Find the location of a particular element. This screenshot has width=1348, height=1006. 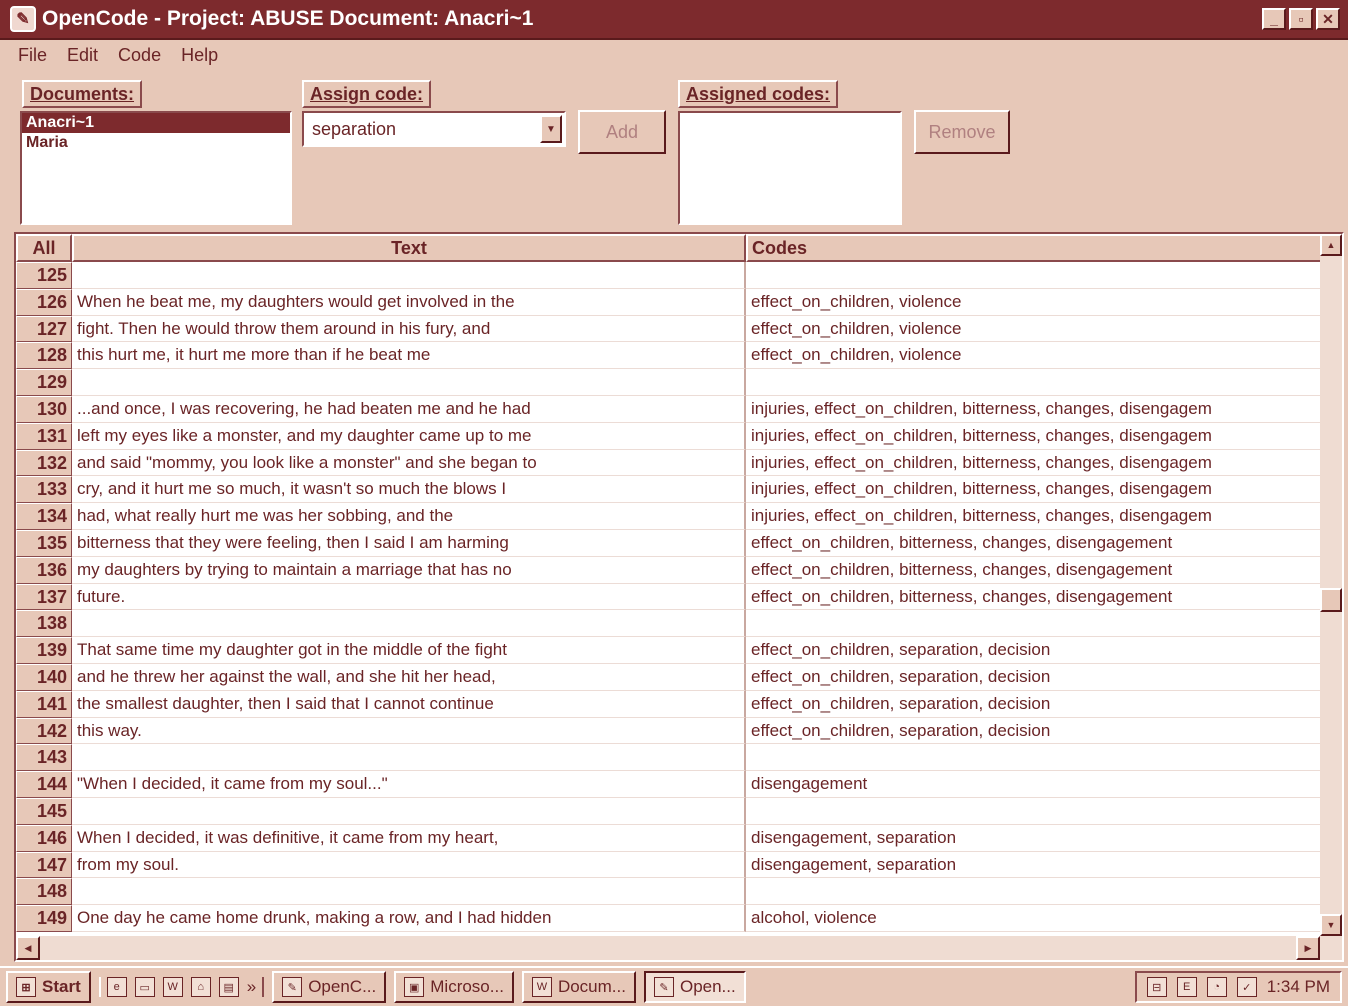

vertical-scrollbar: ▲ ▼ is located at coordinates (1331, 585).